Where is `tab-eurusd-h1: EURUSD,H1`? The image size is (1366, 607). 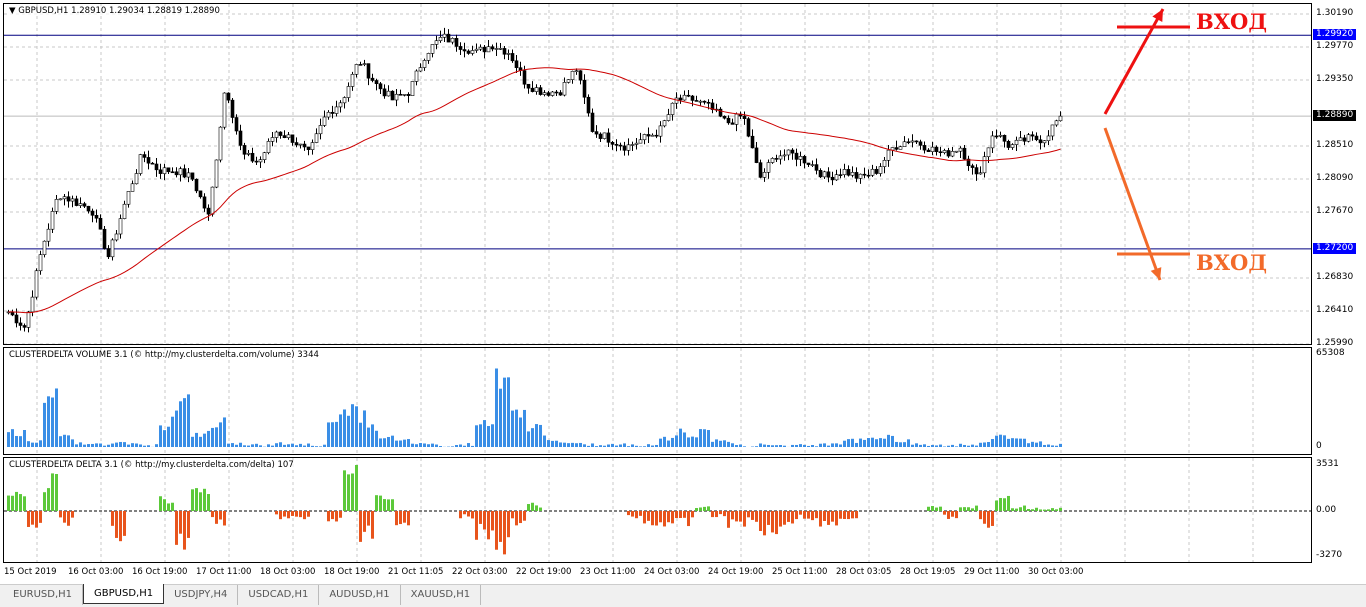 tab-eurusd-h1: EURUSD,H1 is located at coordinates (43, 595).